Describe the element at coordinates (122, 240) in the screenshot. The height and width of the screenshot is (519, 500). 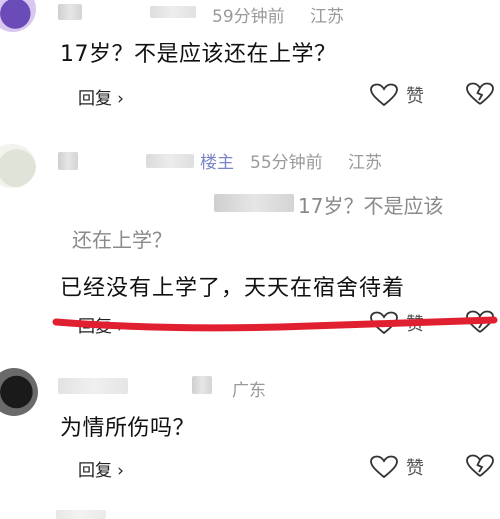
I see `quoted-text-line2: 还在上学？` at that location.